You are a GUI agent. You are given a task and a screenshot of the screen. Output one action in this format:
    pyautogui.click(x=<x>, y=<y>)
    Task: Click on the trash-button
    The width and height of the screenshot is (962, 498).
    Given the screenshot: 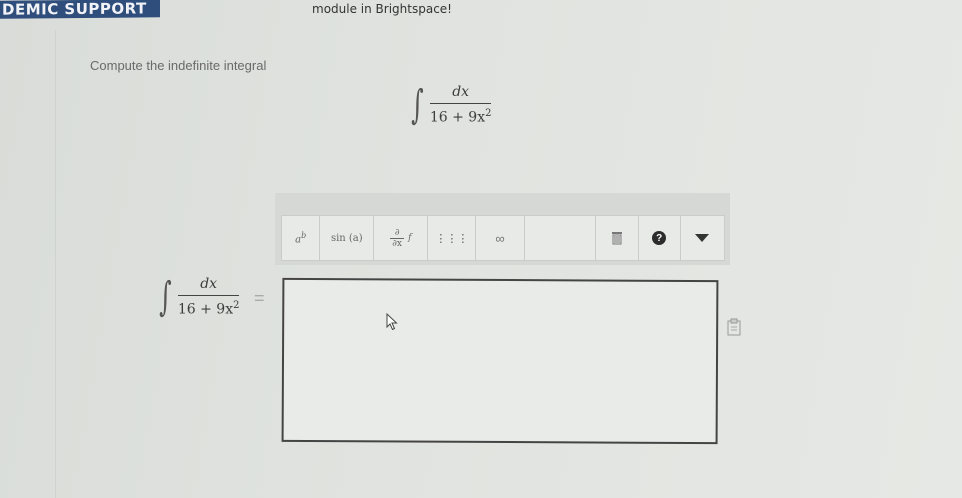 What is the action you would take?
    pyautogui.click(x=617, y=238)
    